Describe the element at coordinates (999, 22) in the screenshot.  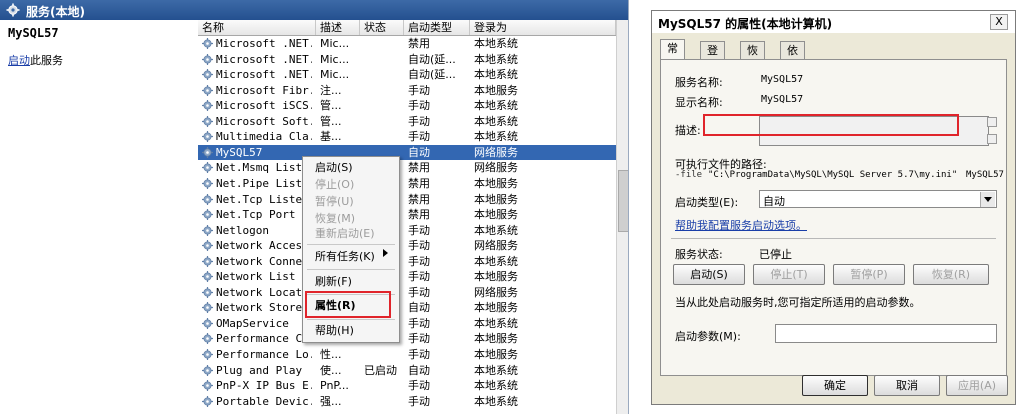
I see `close-button: X` at that location.